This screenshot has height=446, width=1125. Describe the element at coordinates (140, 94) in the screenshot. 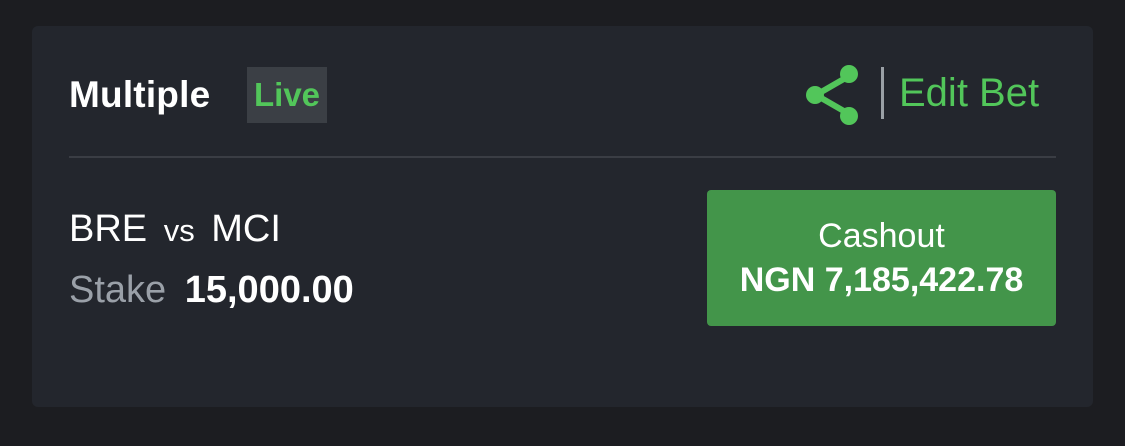

I see `bet-type-title: Multiple` at that location.